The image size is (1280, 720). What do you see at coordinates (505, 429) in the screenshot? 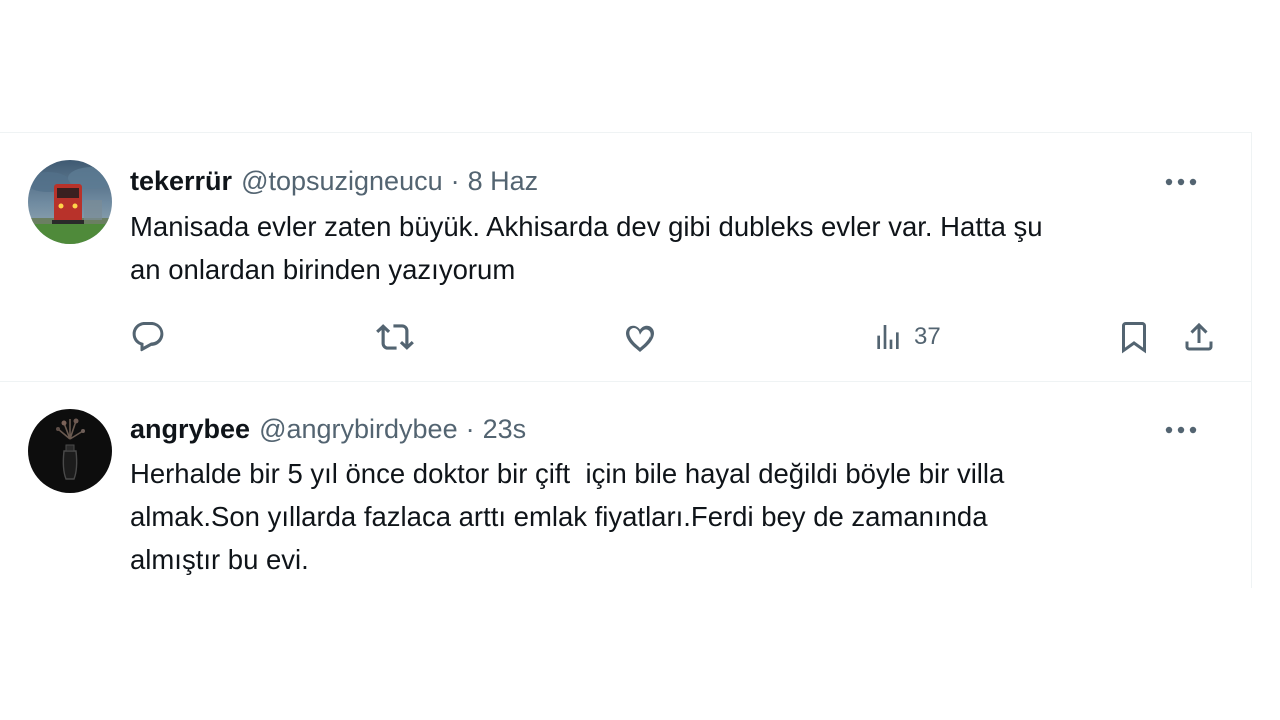
I see `timestamp: 23s` at bounding box center [505, 429].